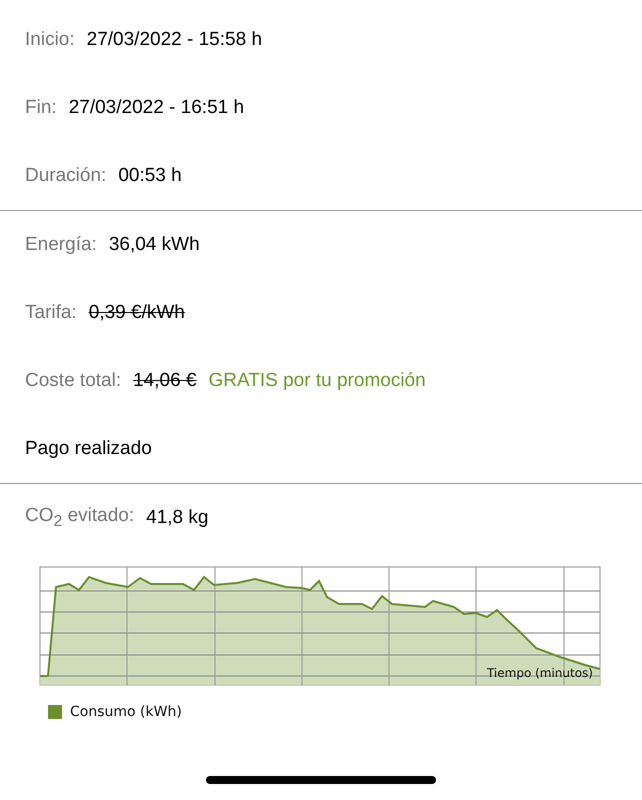  What do you see at coordinates (51, 313) in the screenshot?
I see `field-label: Tarifa:` at bounding box center [51, 313].